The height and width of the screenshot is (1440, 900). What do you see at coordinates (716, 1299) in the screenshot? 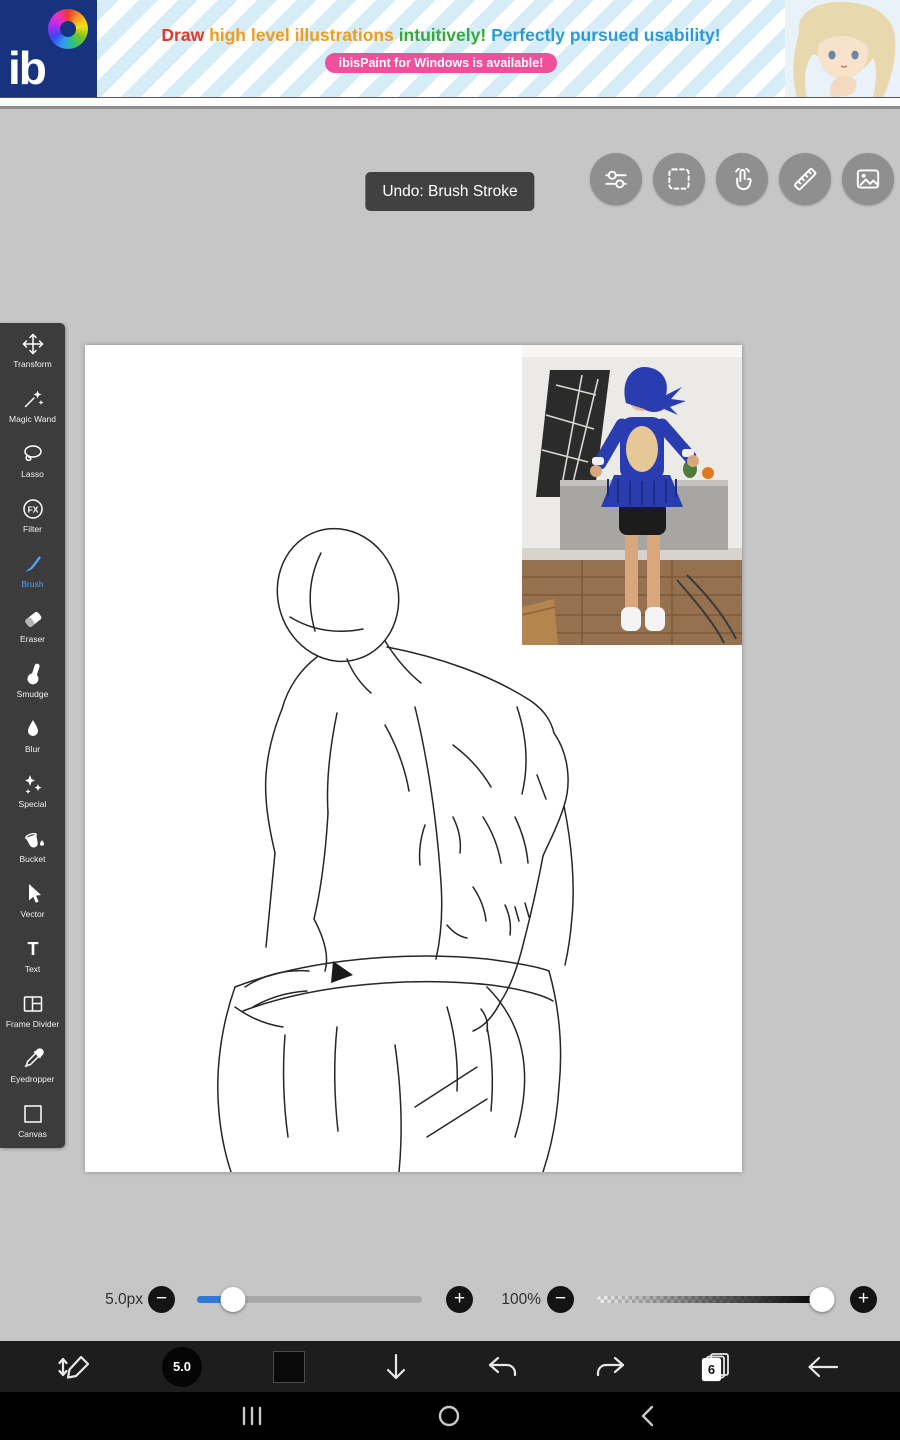
I see `opacity-slider` at bounding box center [716, 1299].